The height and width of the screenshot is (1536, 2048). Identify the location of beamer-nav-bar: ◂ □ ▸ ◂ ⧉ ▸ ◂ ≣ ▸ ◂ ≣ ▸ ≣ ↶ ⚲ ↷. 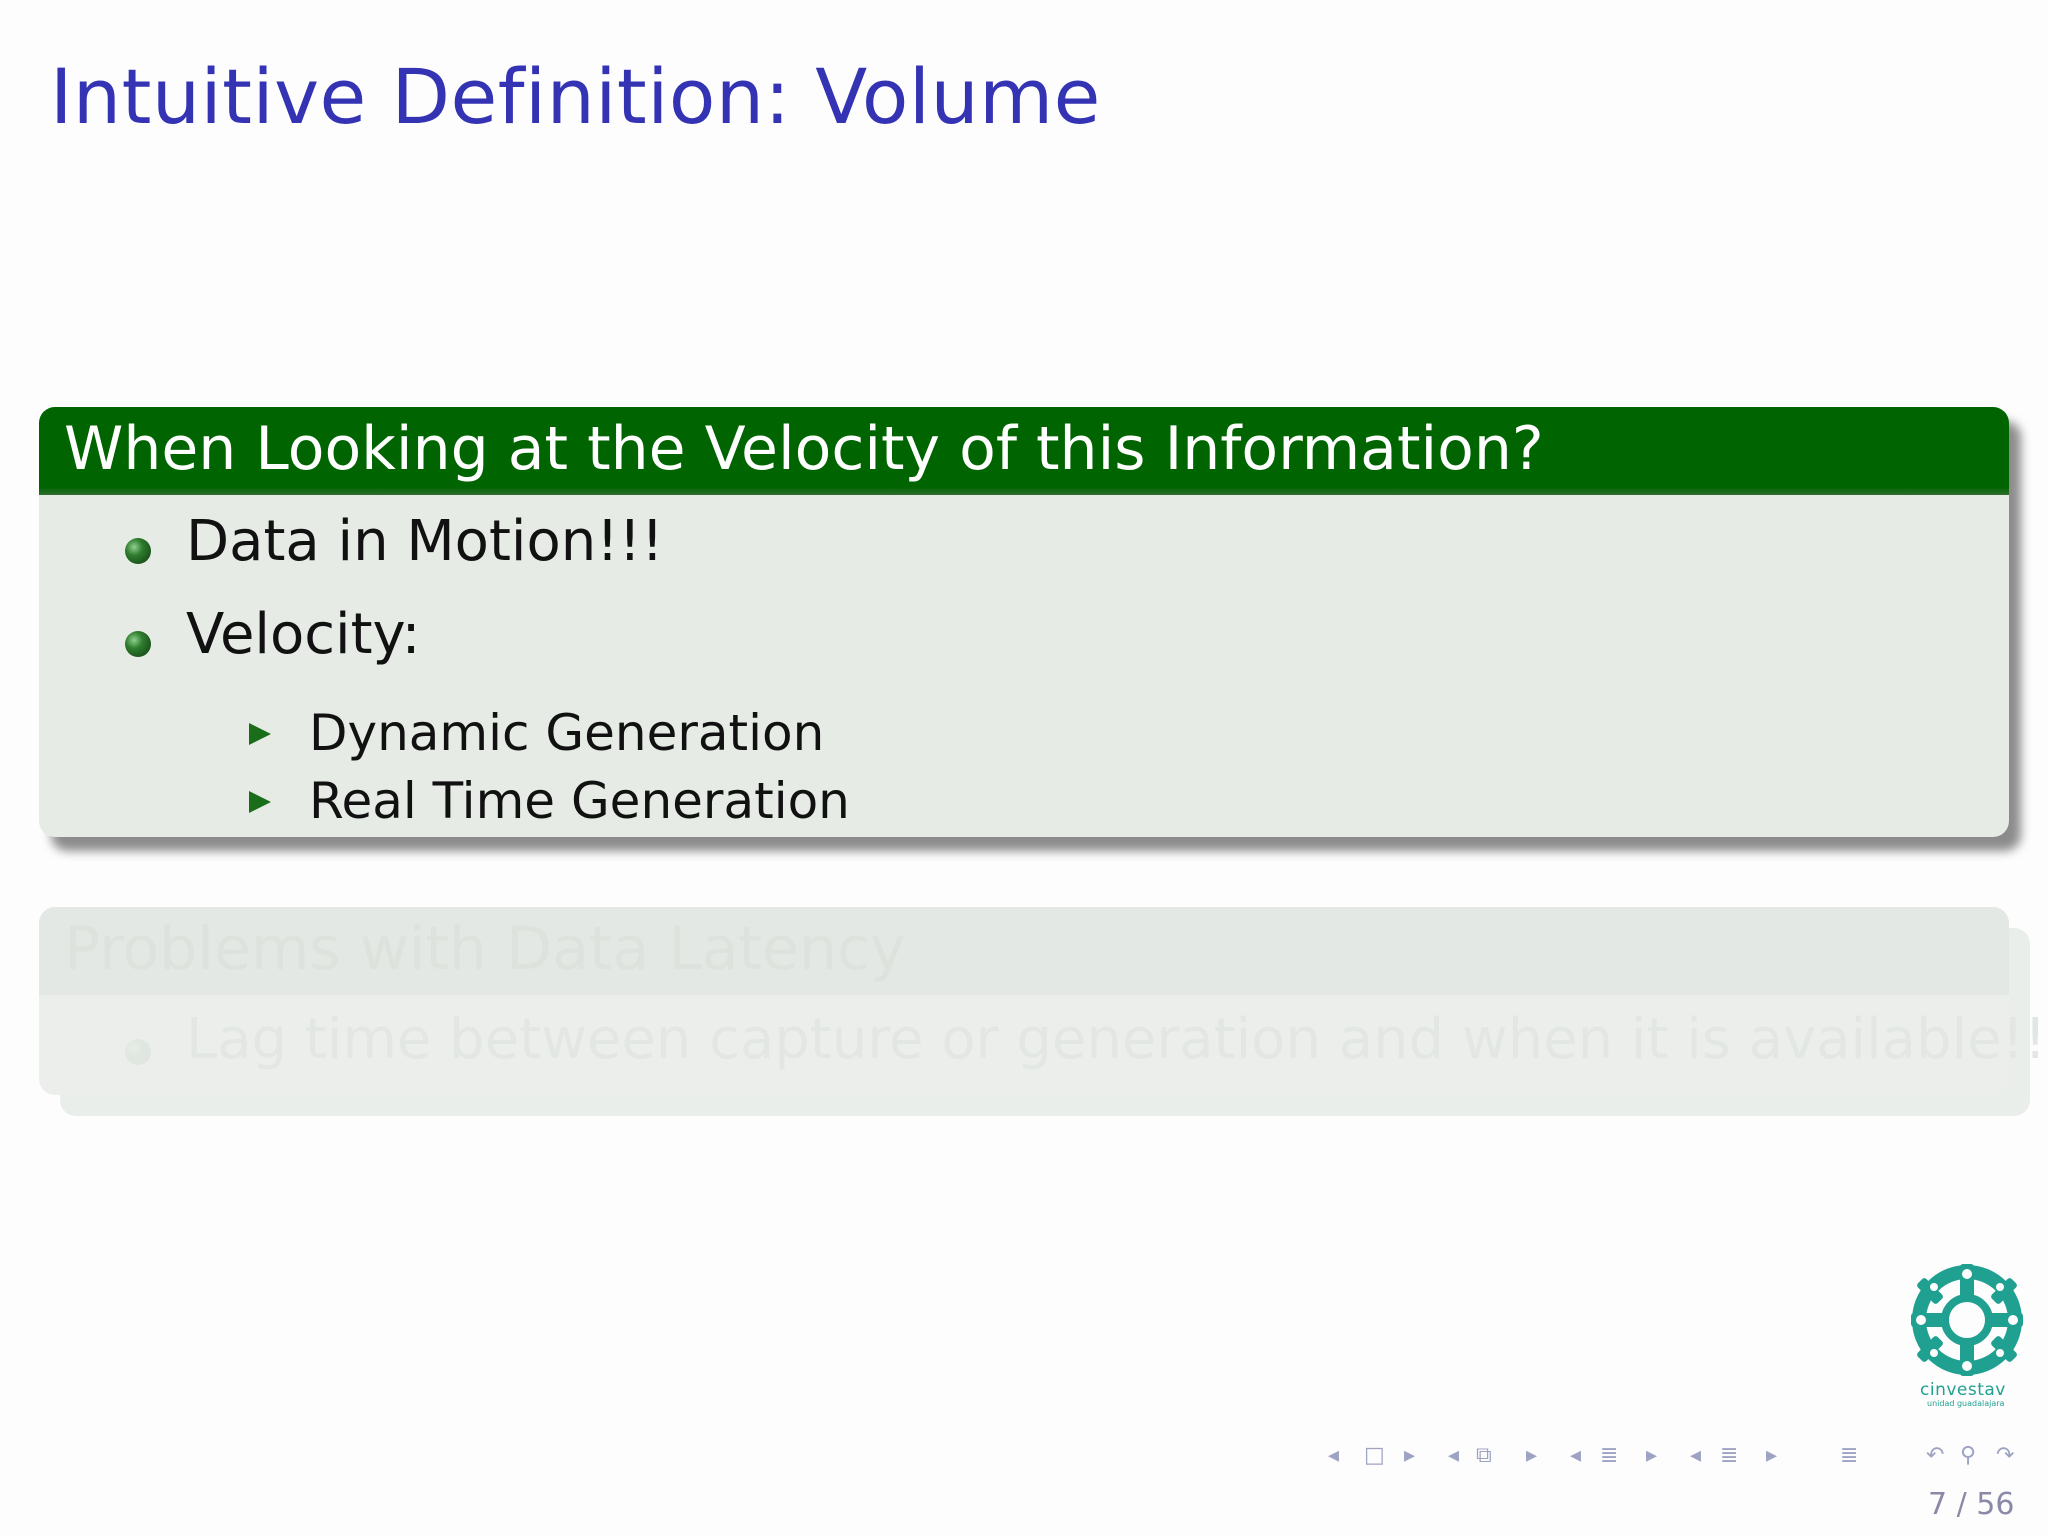
(1680, 1461).